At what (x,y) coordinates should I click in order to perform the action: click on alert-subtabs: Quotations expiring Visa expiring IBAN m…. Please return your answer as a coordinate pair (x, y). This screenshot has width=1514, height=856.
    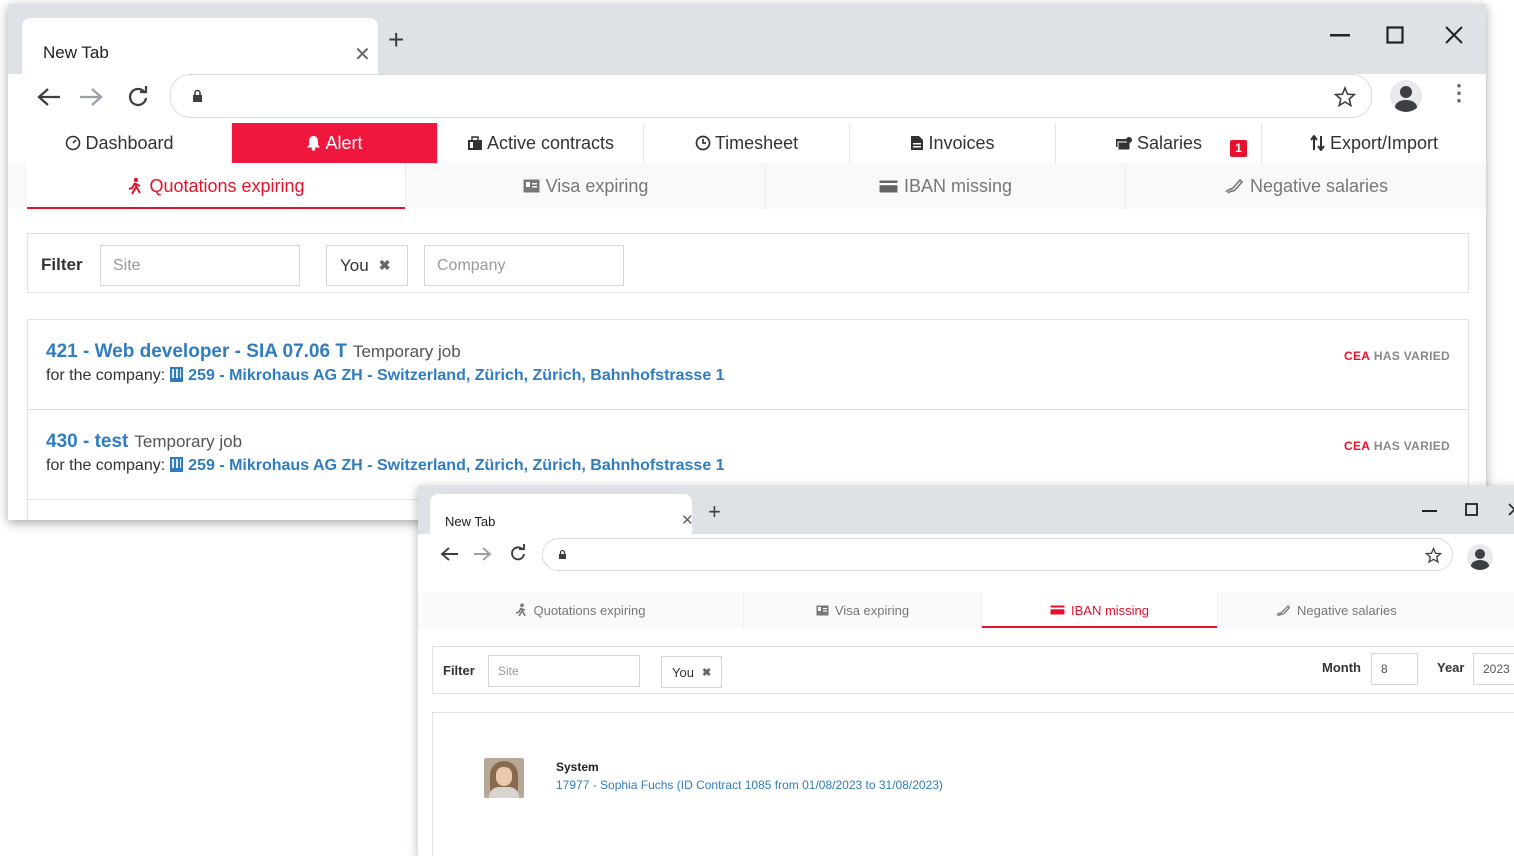
    Looking at the image, I should click on (747, 186).